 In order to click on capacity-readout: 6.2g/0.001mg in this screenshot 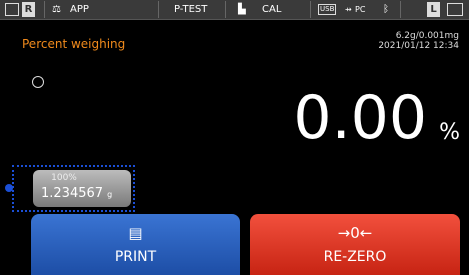, I will do `click(427, 36)`.